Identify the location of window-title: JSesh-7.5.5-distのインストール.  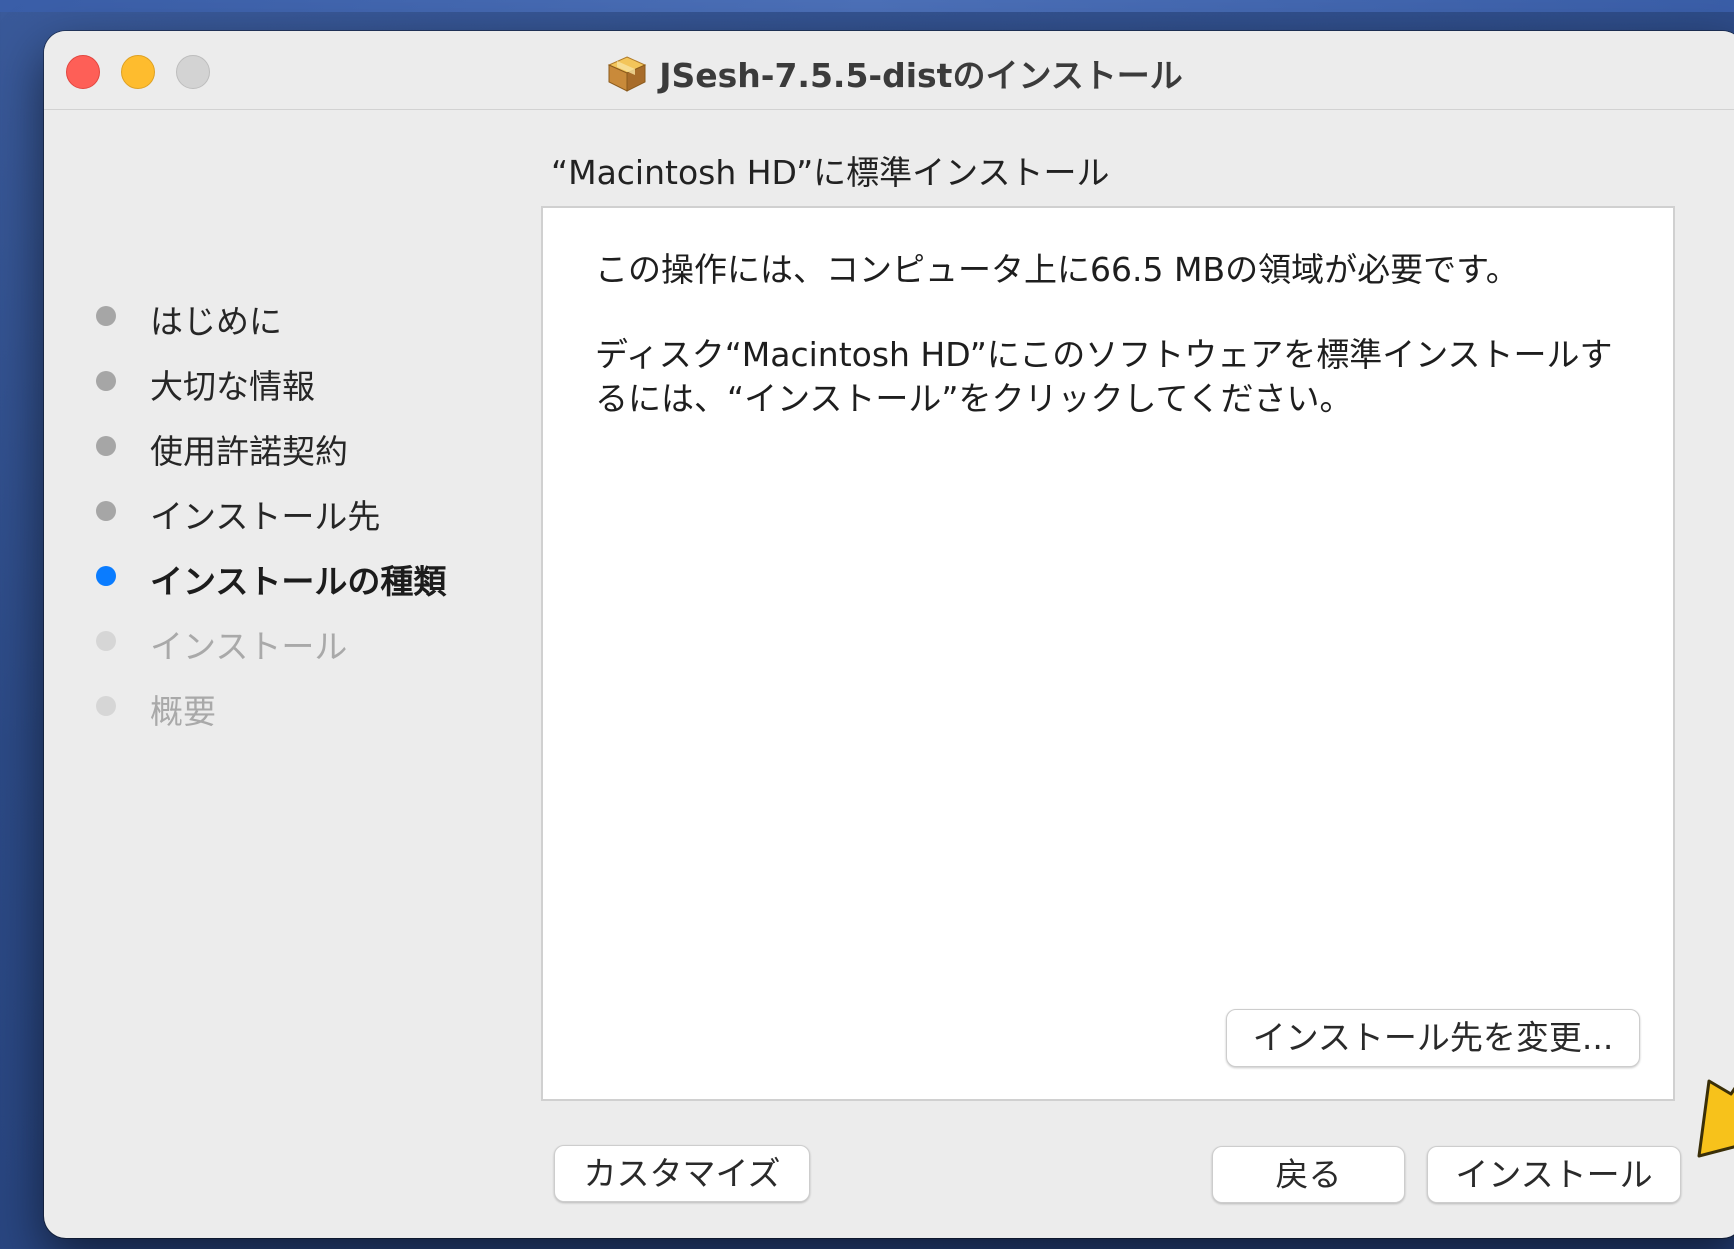
(889, 75).